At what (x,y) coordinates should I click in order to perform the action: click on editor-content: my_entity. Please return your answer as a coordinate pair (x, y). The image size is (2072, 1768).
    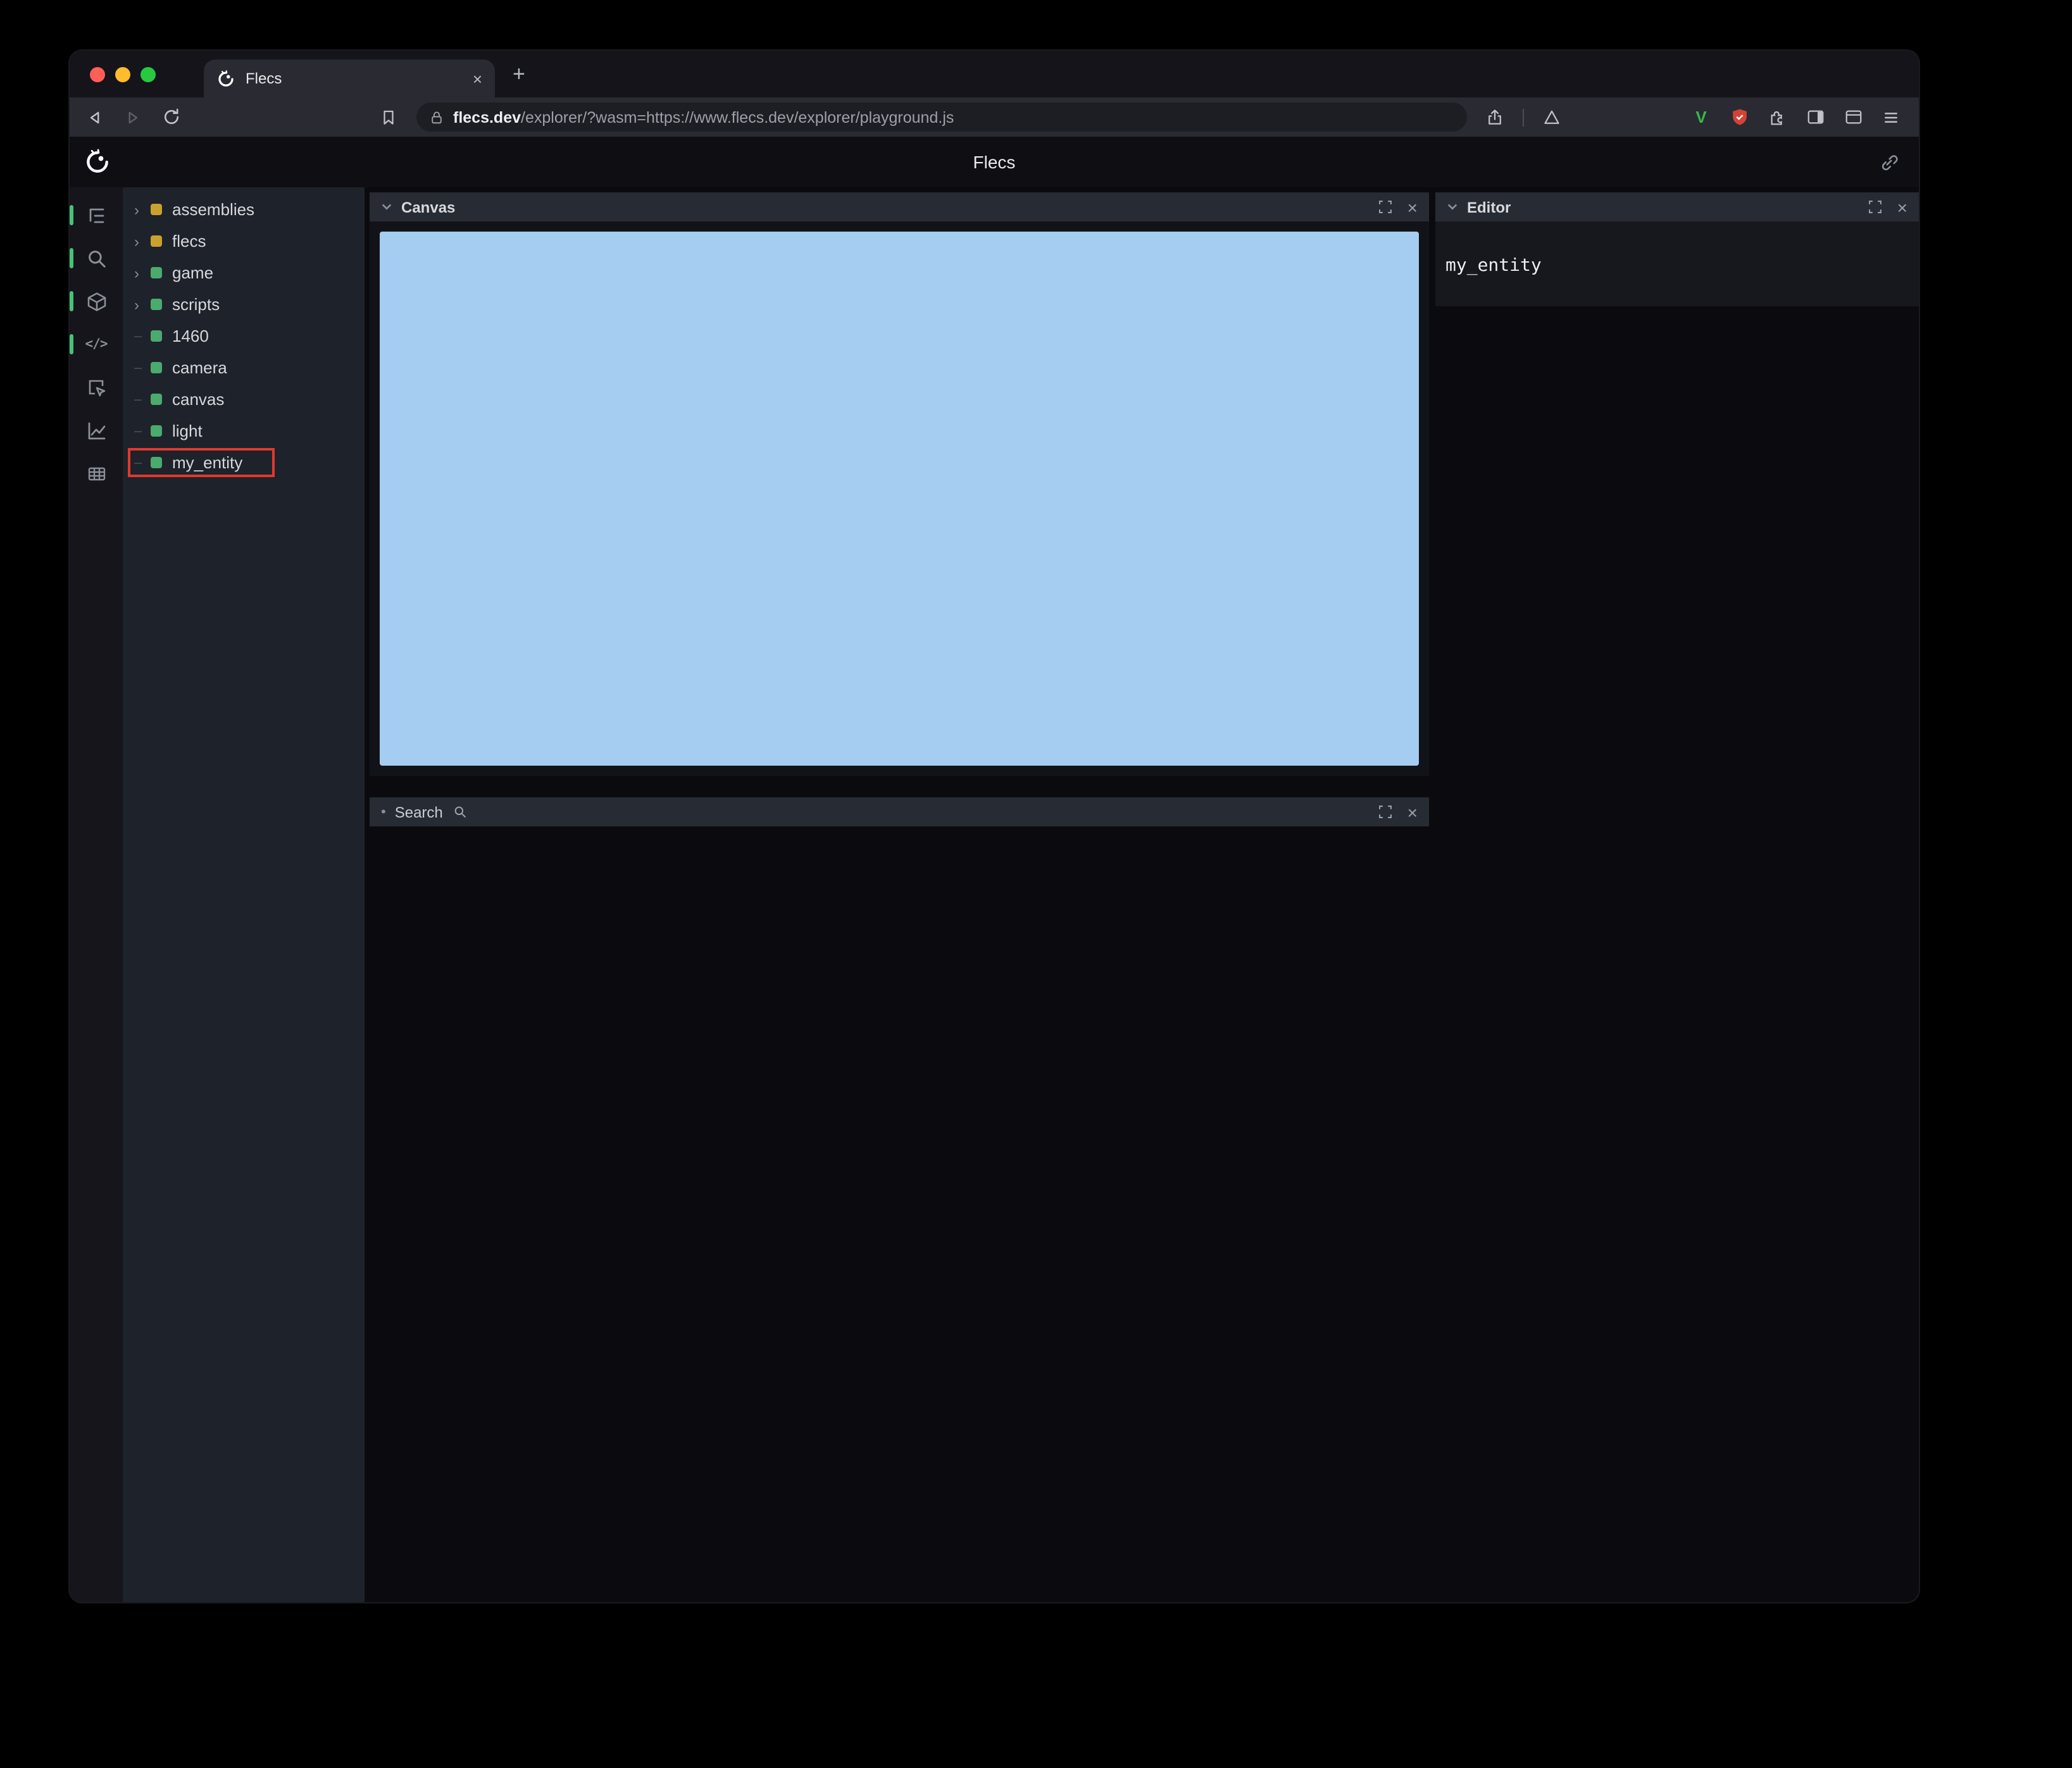
    Looking at the image, I should click on (1677, 263).